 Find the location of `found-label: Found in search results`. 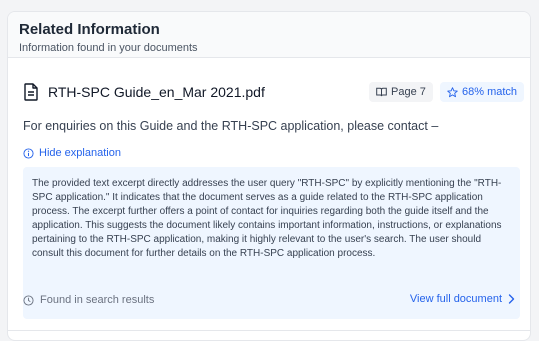

found-label: Found in search results is located at coordinates (97, 300).